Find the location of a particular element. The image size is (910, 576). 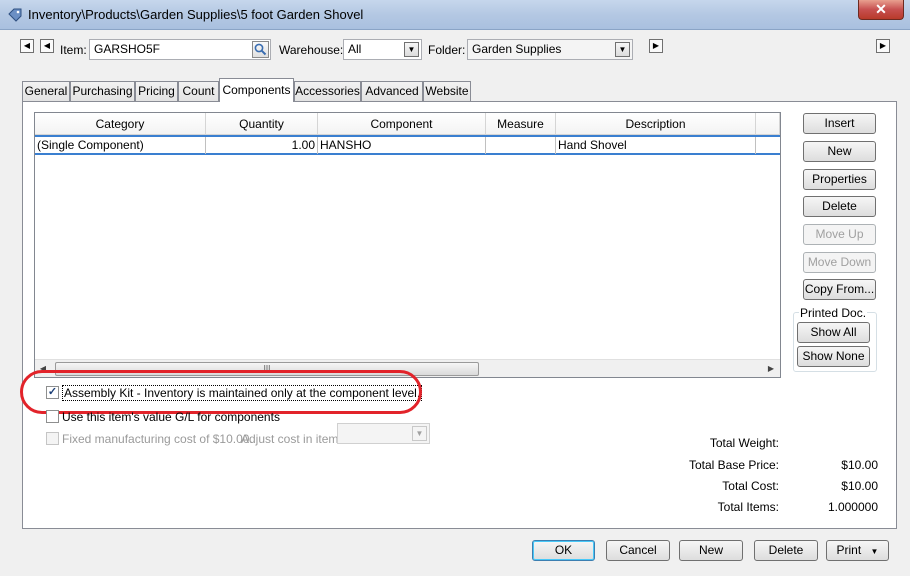

tab-website: Website is located at coordinates (447, 91).